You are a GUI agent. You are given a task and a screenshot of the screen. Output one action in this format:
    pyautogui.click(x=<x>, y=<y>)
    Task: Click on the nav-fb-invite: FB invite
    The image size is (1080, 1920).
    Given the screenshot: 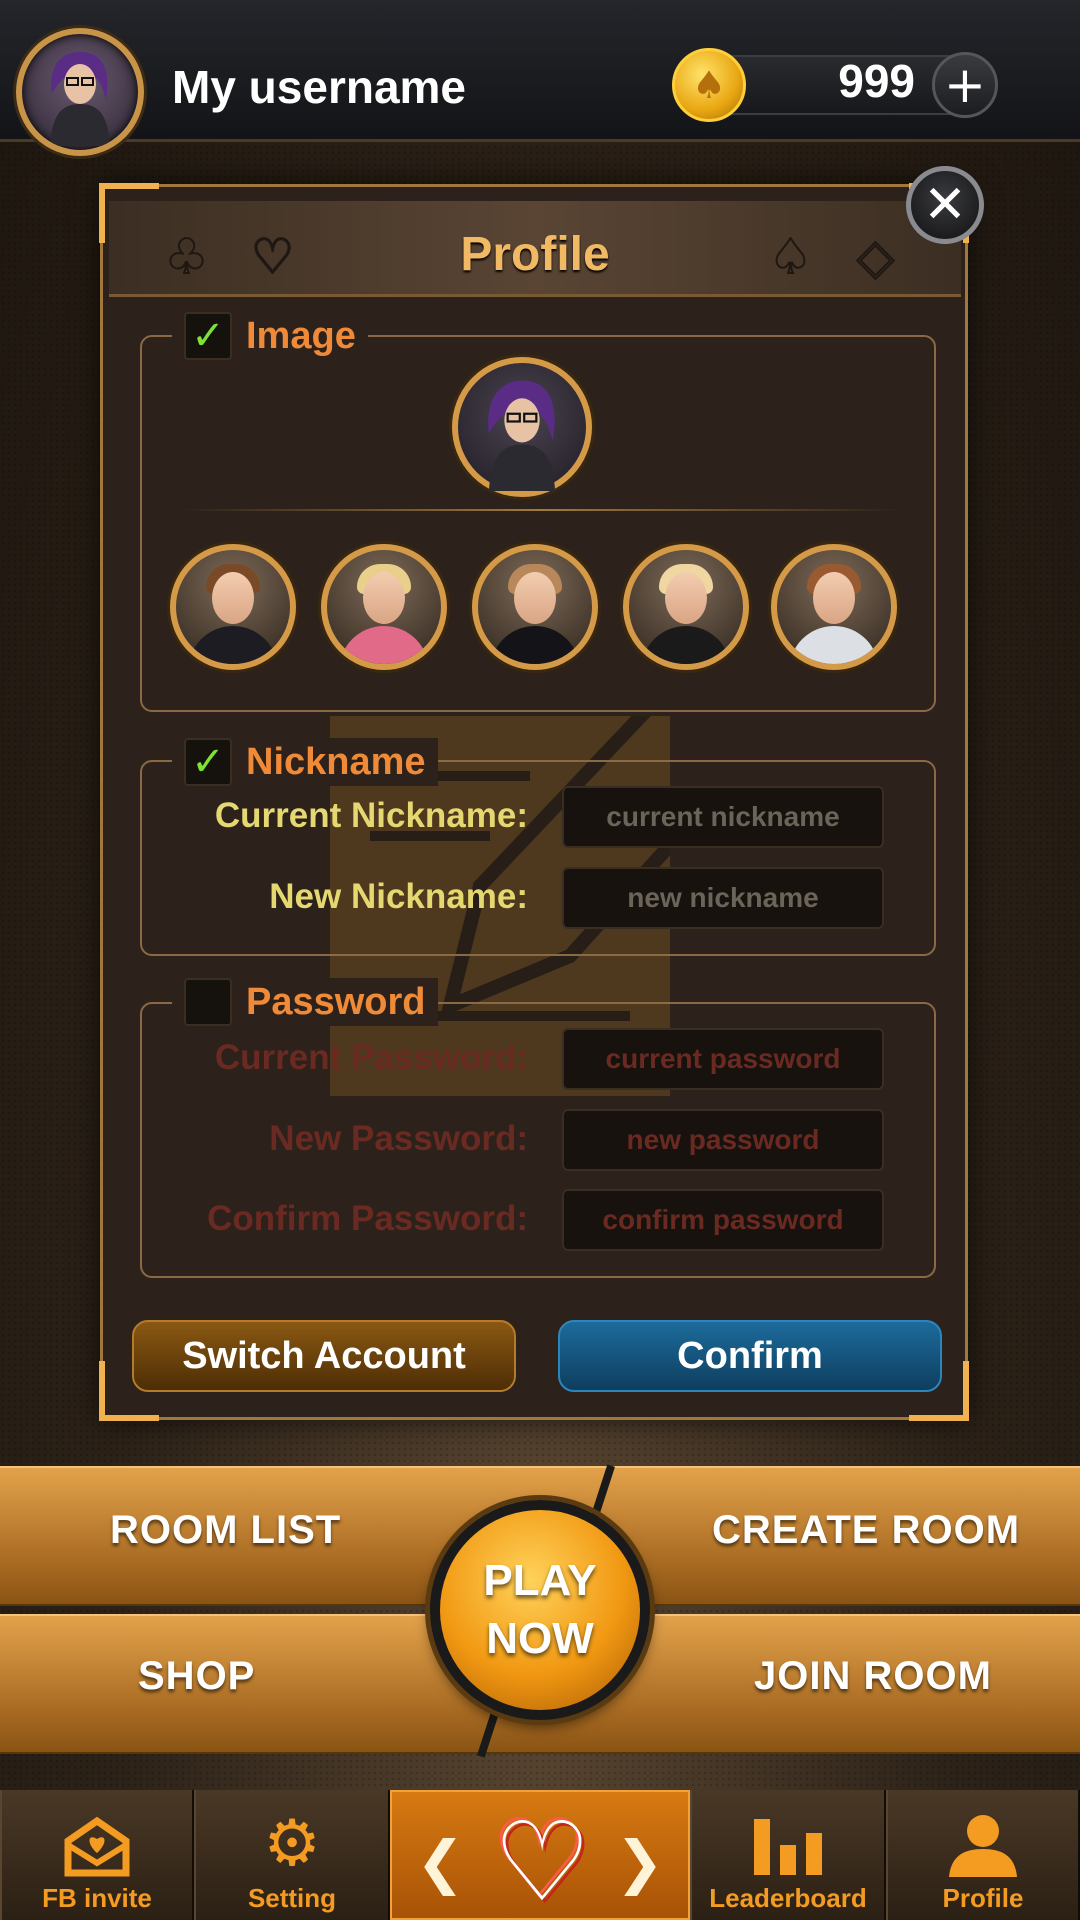 What is the action you would take?
    pyautogui.click(x=97, y=1855)
    